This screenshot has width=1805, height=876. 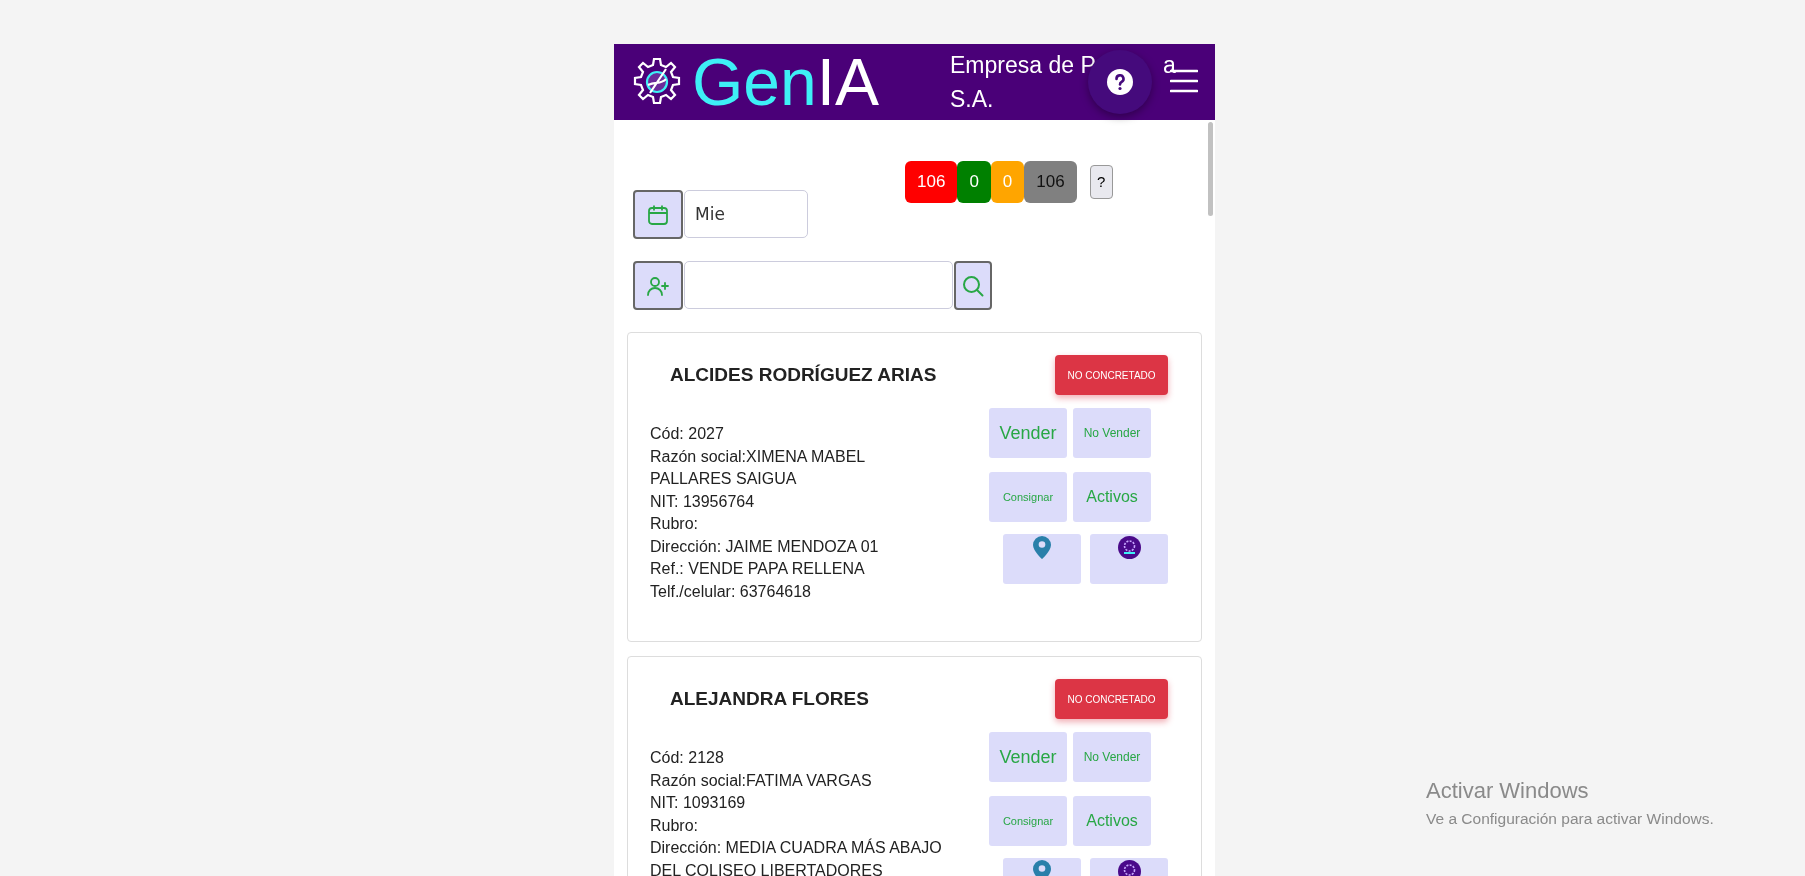 I want to click on client-detail: Razón social:XIMENA MABEL PALLARES SAIGUA, so click(x=758, y=467).